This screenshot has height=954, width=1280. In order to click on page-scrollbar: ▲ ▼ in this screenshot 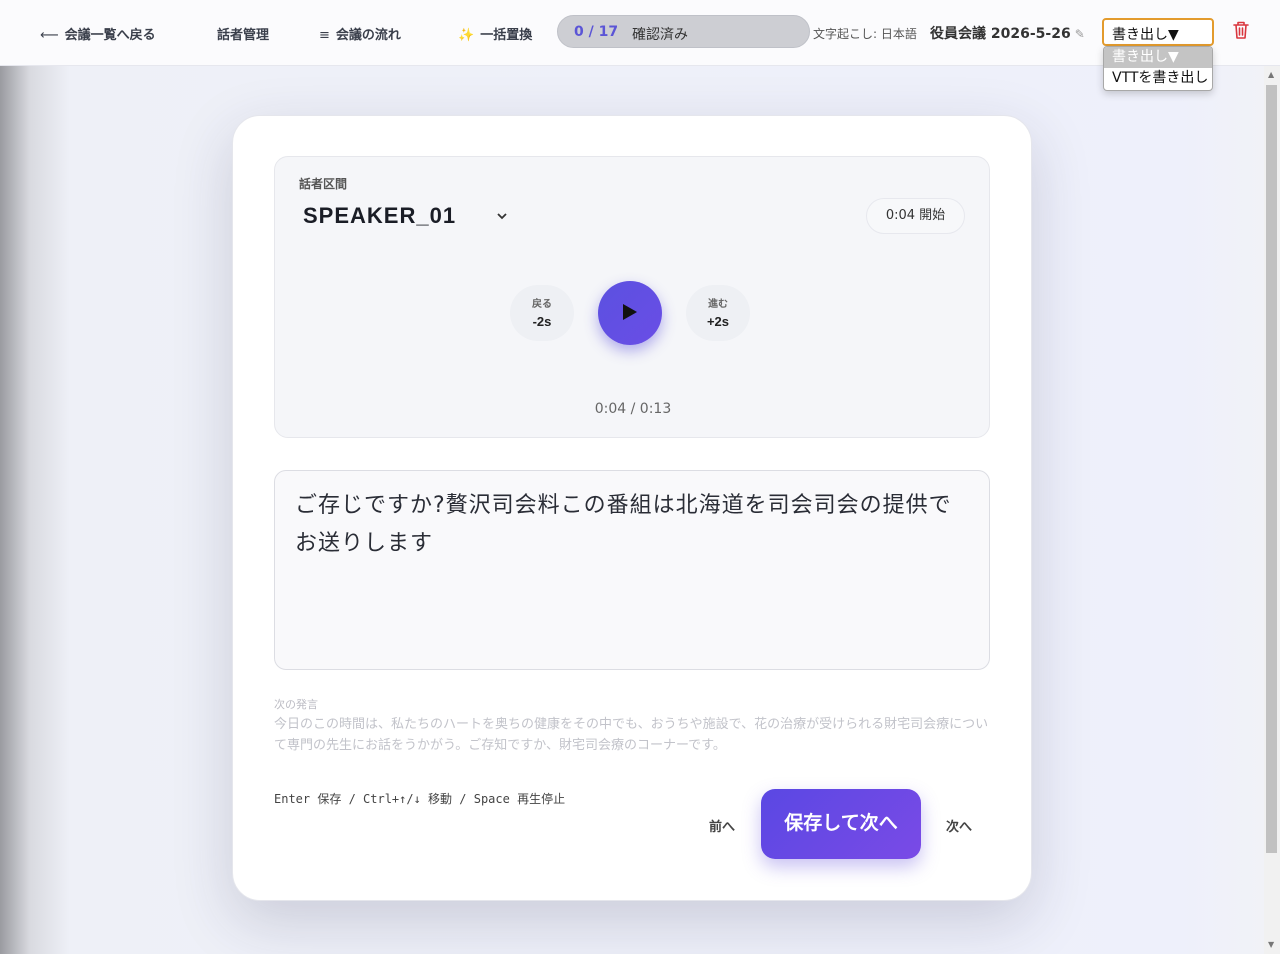, I will do `click(1272, 510)`.